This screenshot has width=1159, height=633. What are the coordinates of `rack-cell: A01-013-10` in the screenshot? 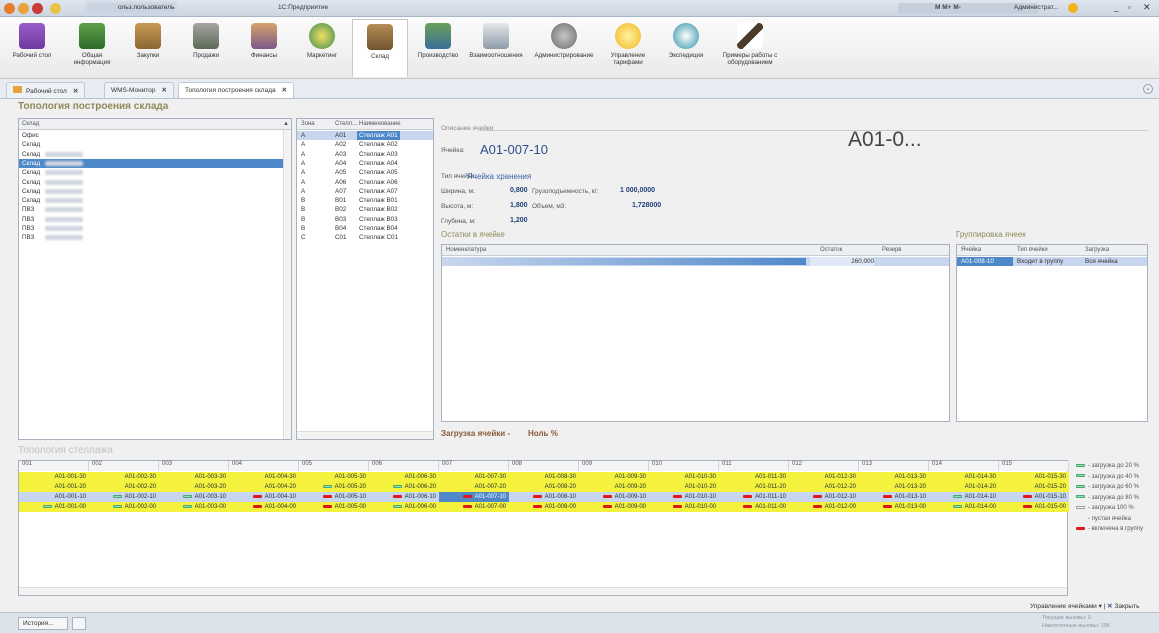 It's located at (894, 497).